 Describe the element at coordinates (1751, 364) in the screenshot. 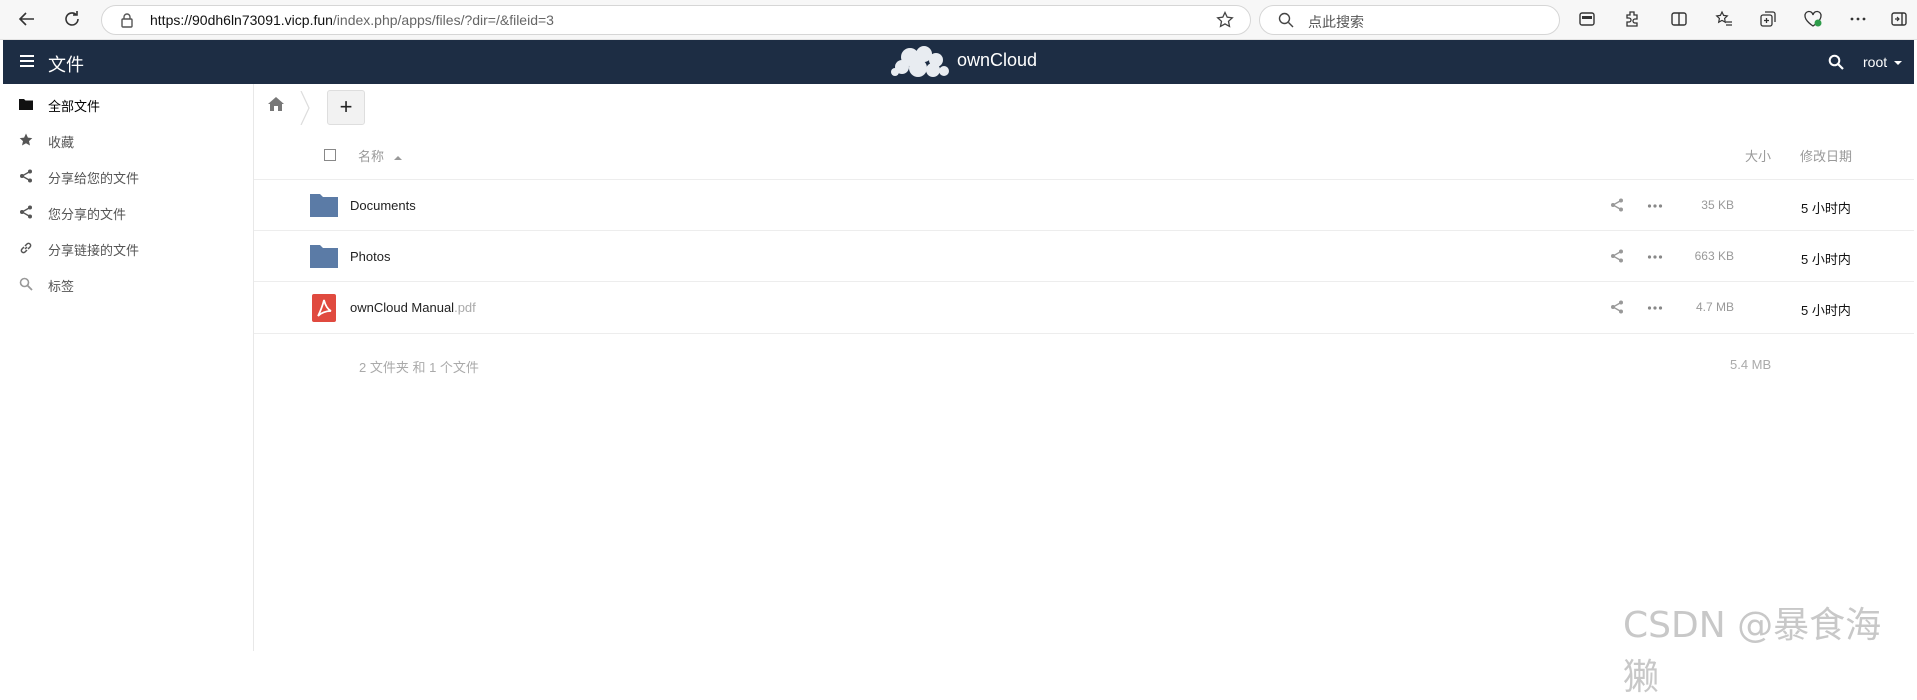

I see `total-size: 5.4 MB` at that location.